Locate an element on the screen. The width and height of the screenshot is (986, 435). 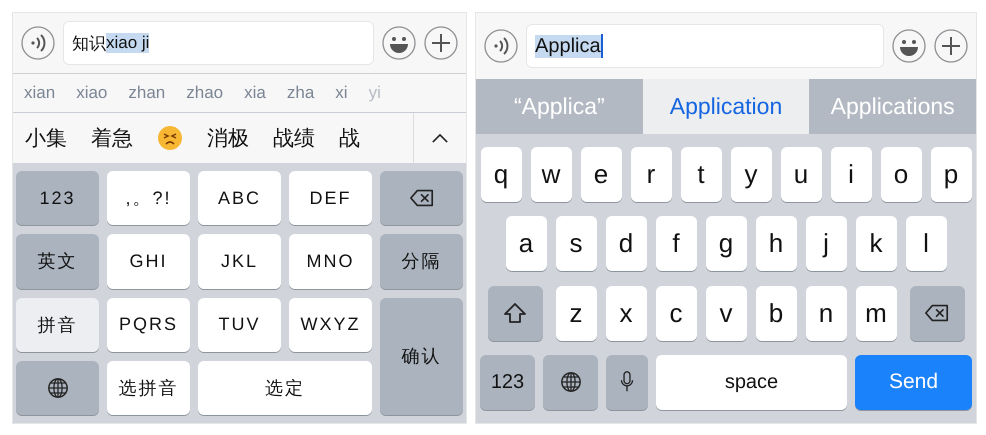
keyboard-key: WXYZ is located at coordinates (330, 325).